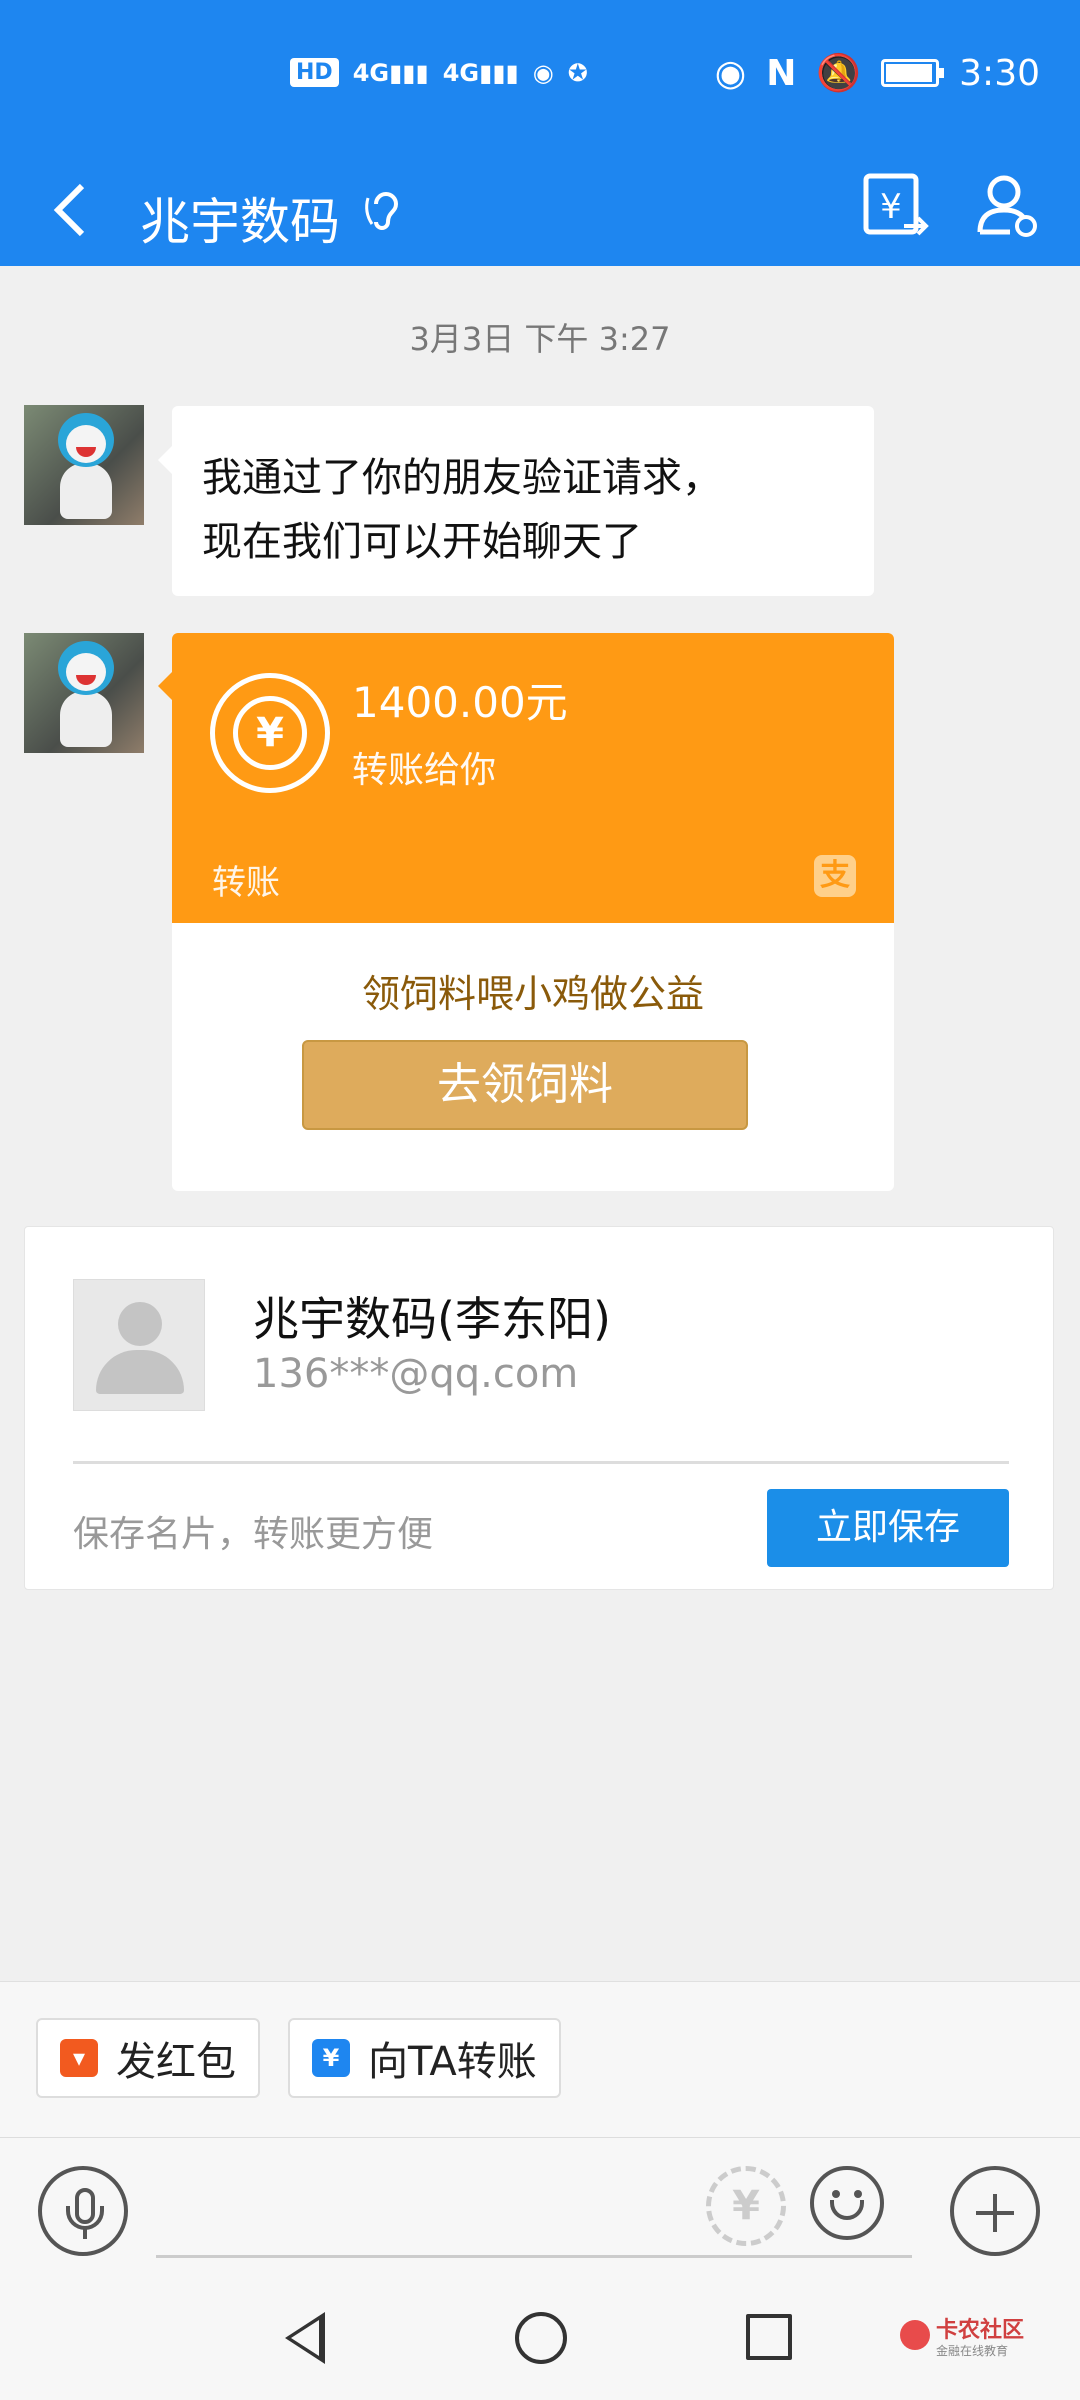 This screenshot has height=2400, width=1080. Describe the element at coordinates (781, 73) in the screenshot. I see `nfc-icon: N` at that location.